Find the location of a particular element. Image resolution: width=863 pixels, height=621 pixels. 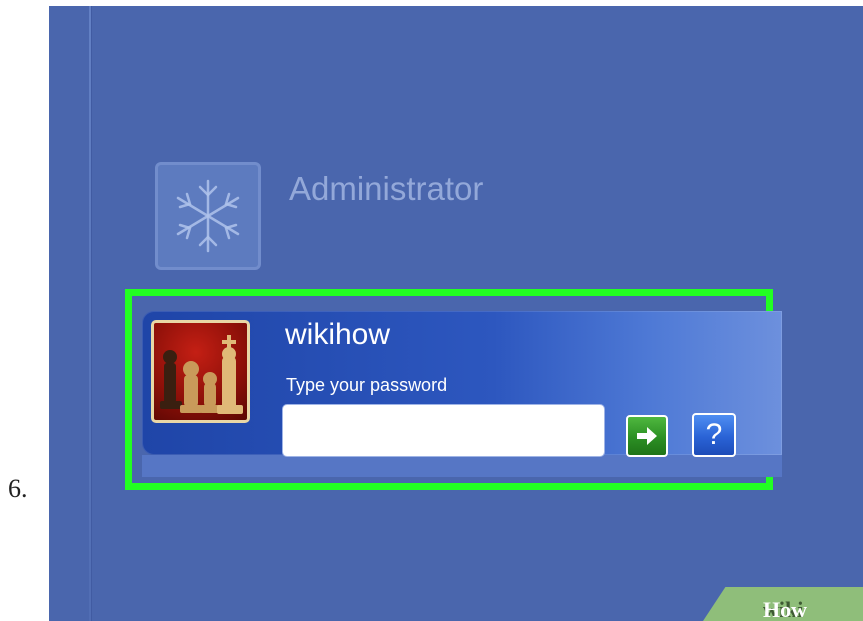

login-go-button is located at coordinates (647, 436).